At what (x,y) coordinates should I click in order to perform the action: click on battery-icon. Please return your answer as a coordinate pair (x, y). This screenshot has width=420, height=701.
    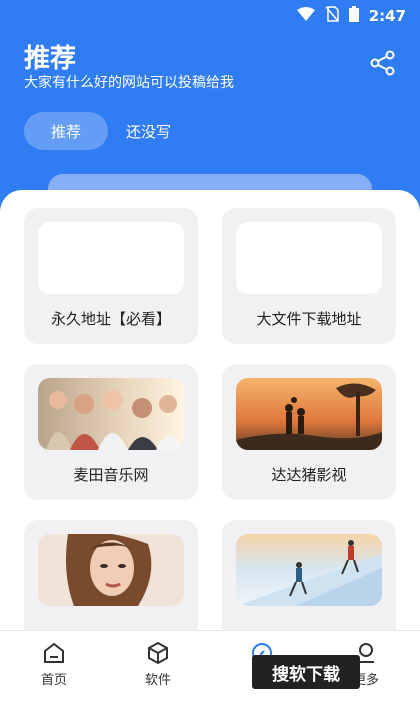
    Looking at the image, I should click on (353, 16).